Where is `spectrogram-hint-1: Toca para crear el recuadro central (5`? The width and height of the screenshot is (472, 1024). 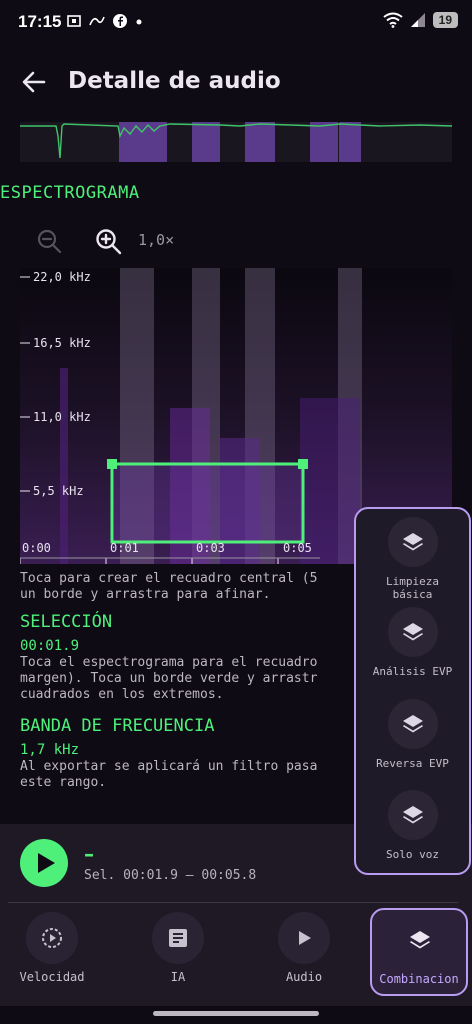
spectrogram-hint-1: Toca para crear el recuadro central (5 is located at coordinates (169, 578).